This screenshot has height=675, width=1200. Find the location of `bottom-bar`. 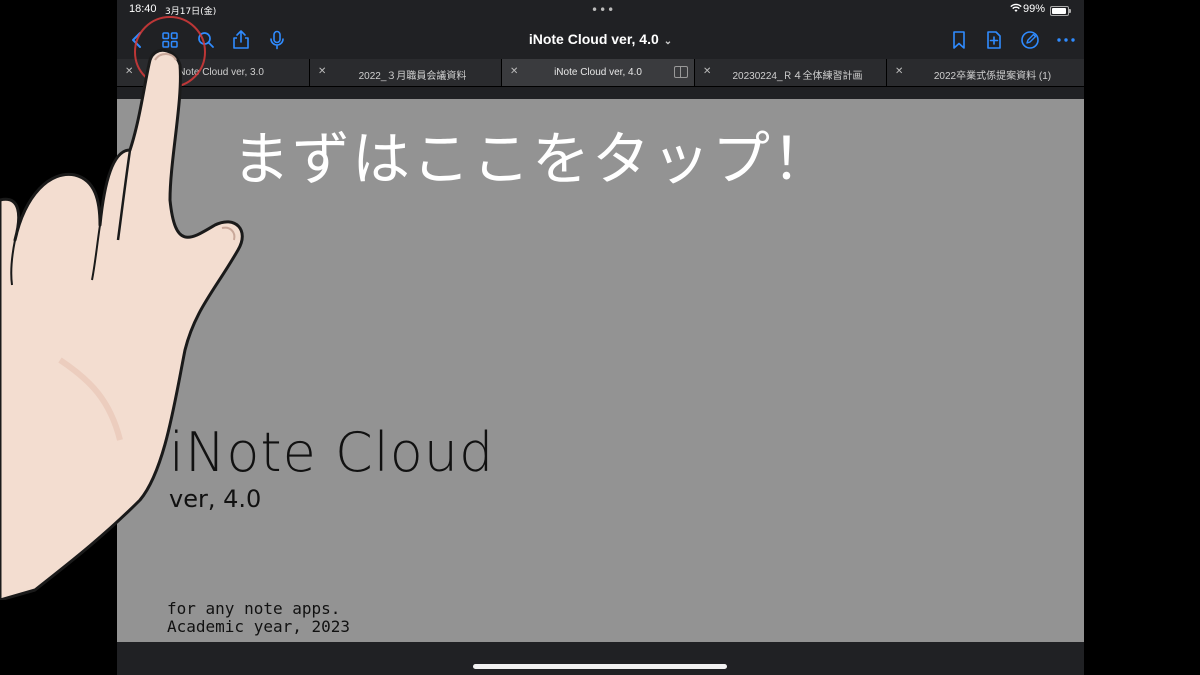

bottom-bar is located at coordinates (600, 658).